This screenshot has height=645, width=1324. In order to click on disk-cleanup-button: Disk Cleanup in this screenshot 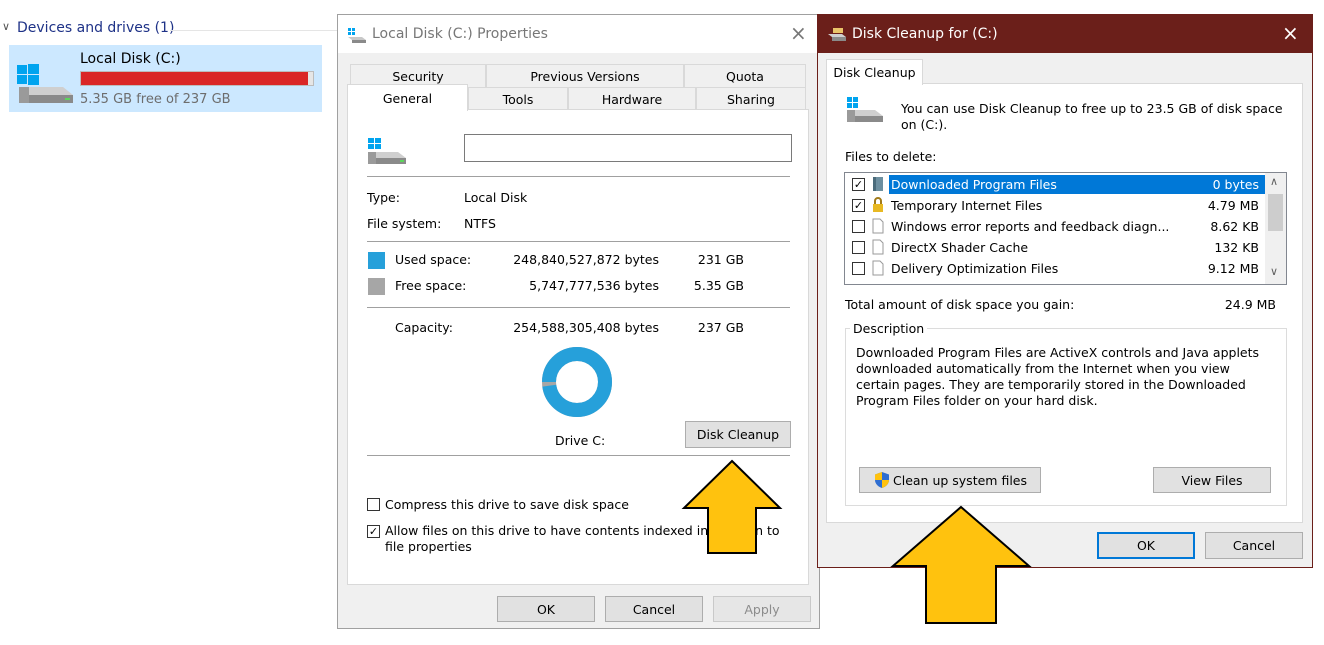, I will do `click(738, 434)`.